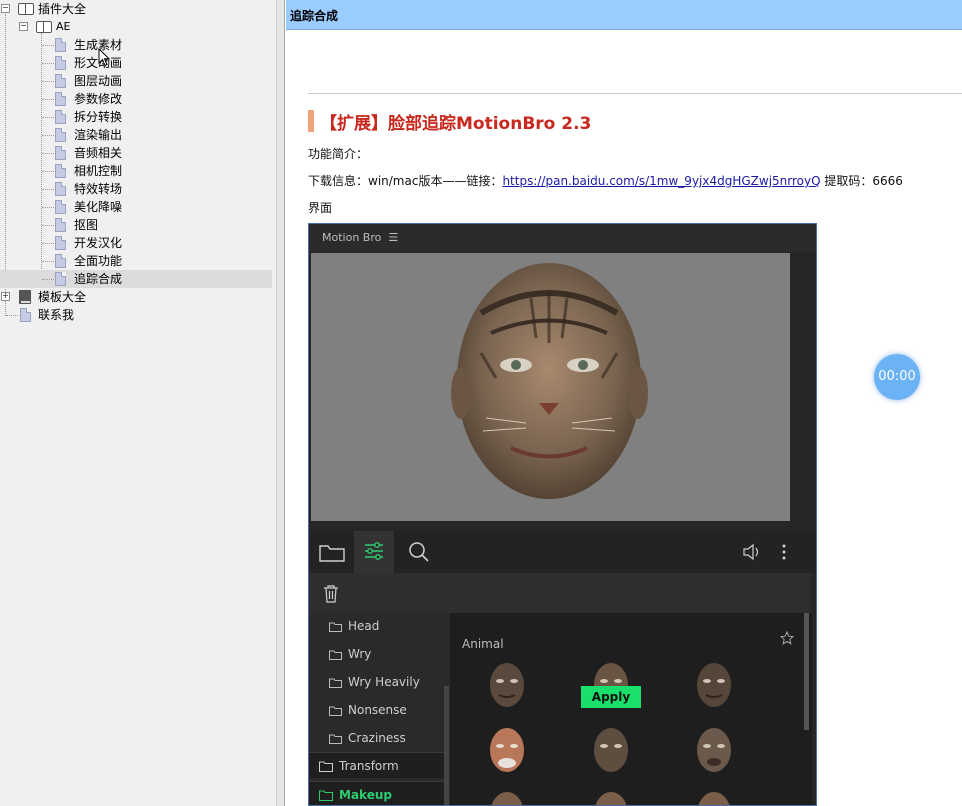 The height and width of the screenshot is (806, 962). What do you see at coordinates (98, 243) in the screenshot?
I see `tree-item-label: 开发汉化` at bounding box center [98, 243].